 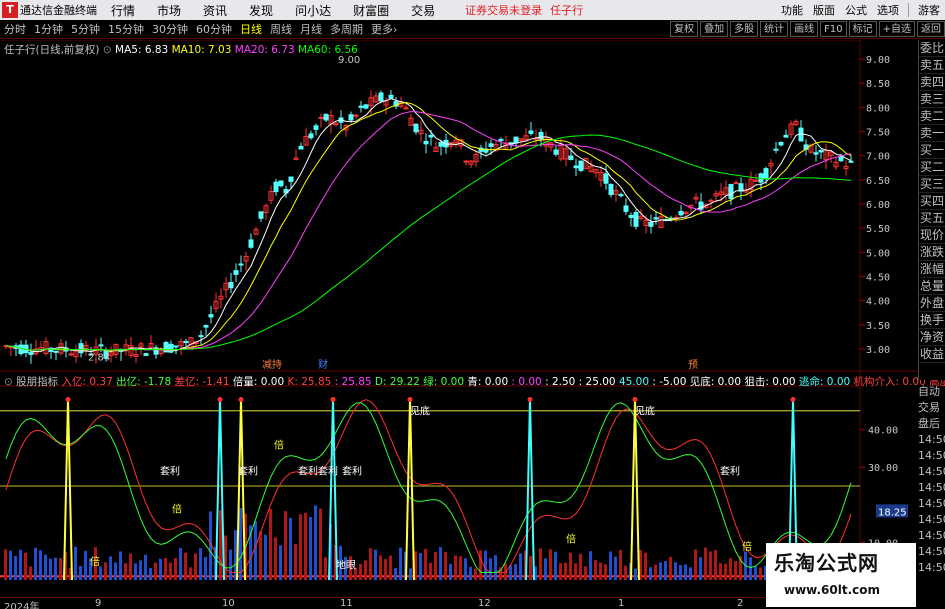 I want to click on btn-fuquan: 复权, so click(x=684, y=29).